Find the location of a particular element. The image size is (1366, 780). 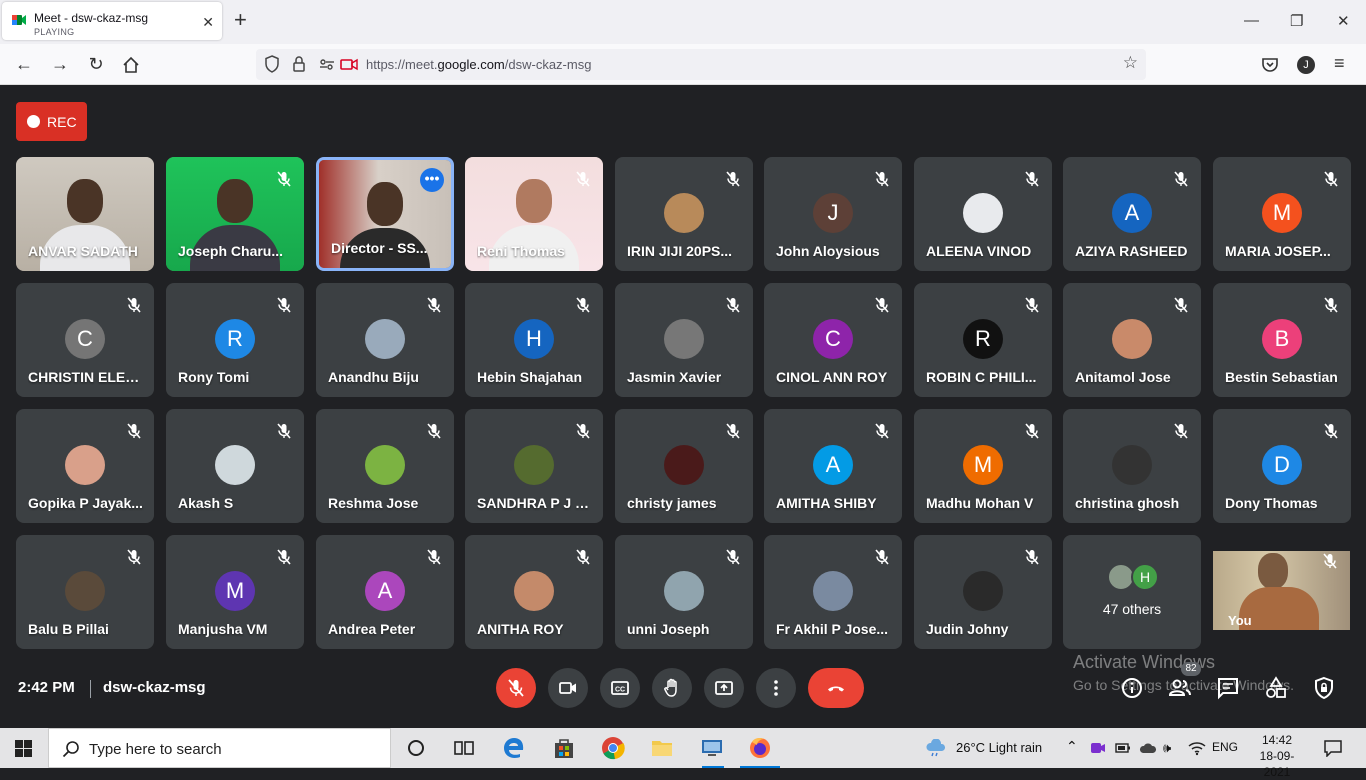

participant-tile: christina ghosh is located at coordinates (1132, 466).